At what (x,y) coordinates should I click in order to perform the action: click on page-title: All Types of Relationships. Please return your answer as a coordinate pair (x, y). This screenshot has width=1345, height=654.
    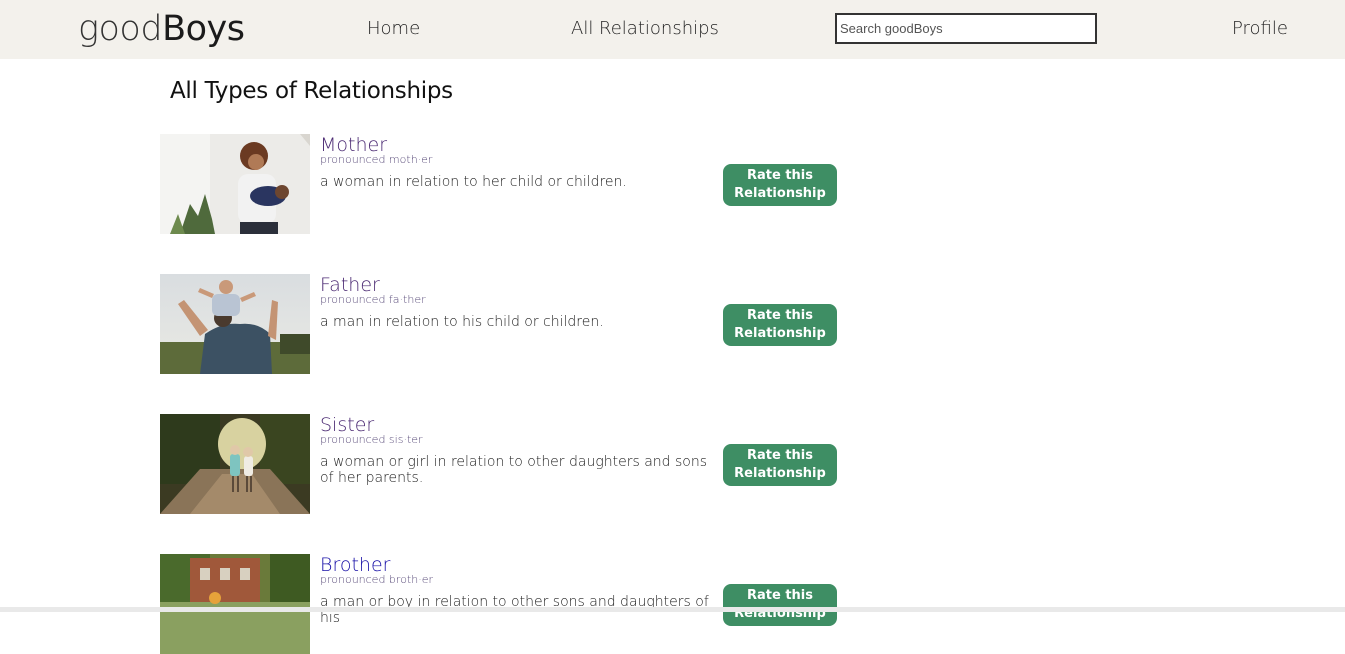
    Looking at the image, I should click on (311, 91).